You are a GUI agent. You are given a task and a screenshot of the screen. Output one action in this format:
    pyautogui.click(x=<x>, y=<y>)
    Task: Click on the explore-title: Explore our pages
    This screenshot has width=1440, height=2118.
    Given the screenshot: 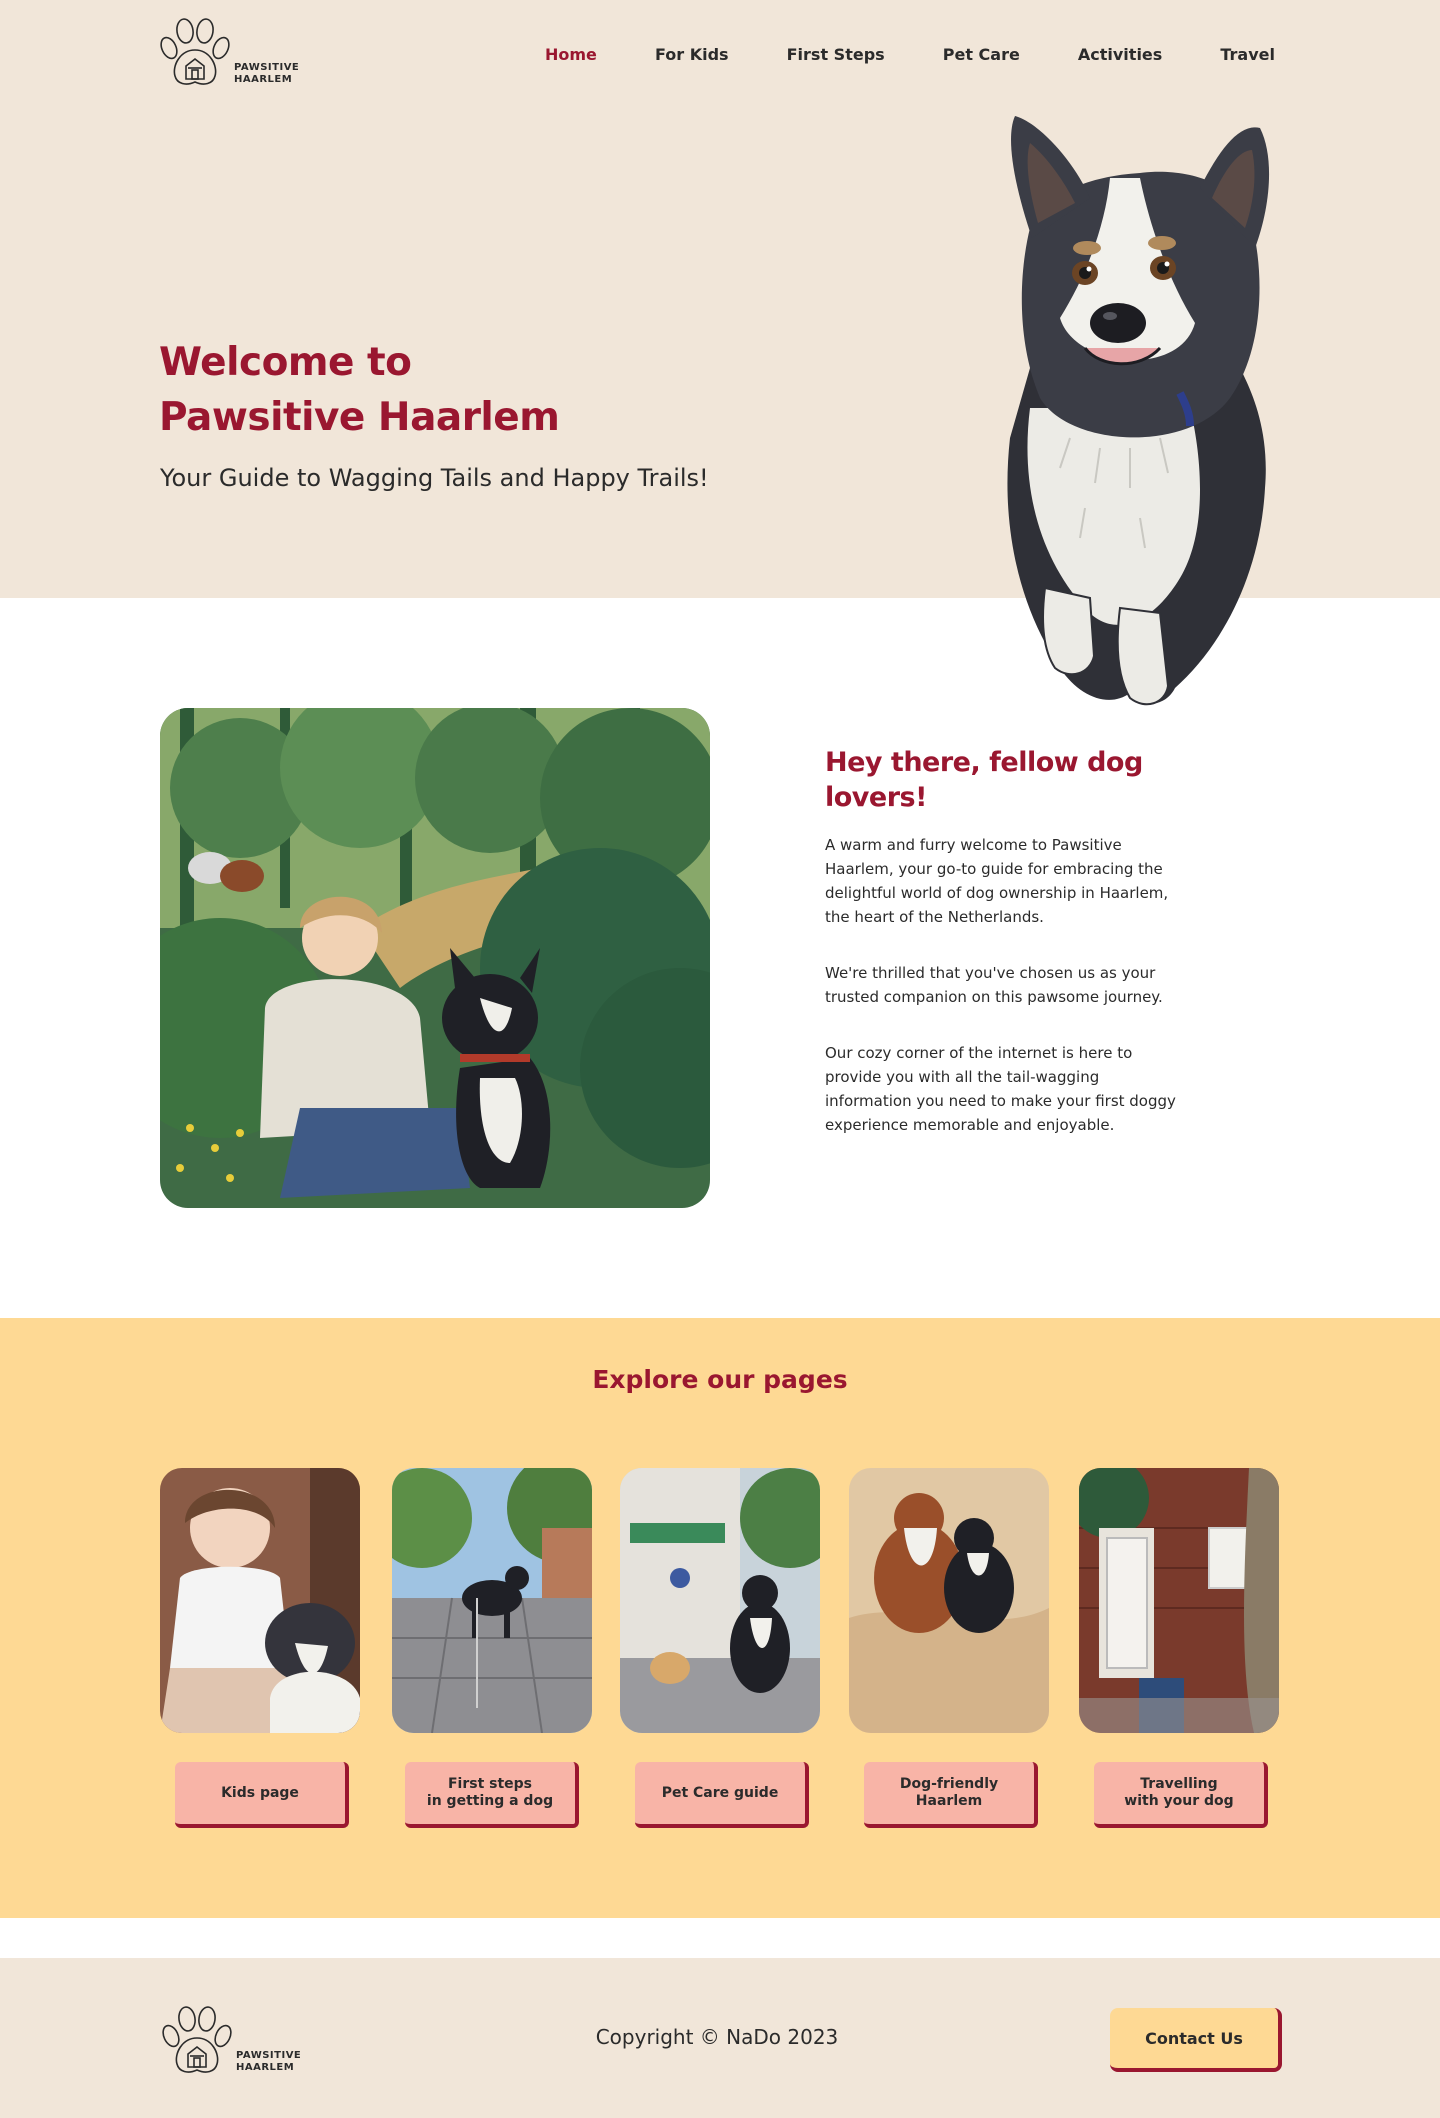 What is the action you would take?
    pyautogui.click(x=720, y=1379)
    